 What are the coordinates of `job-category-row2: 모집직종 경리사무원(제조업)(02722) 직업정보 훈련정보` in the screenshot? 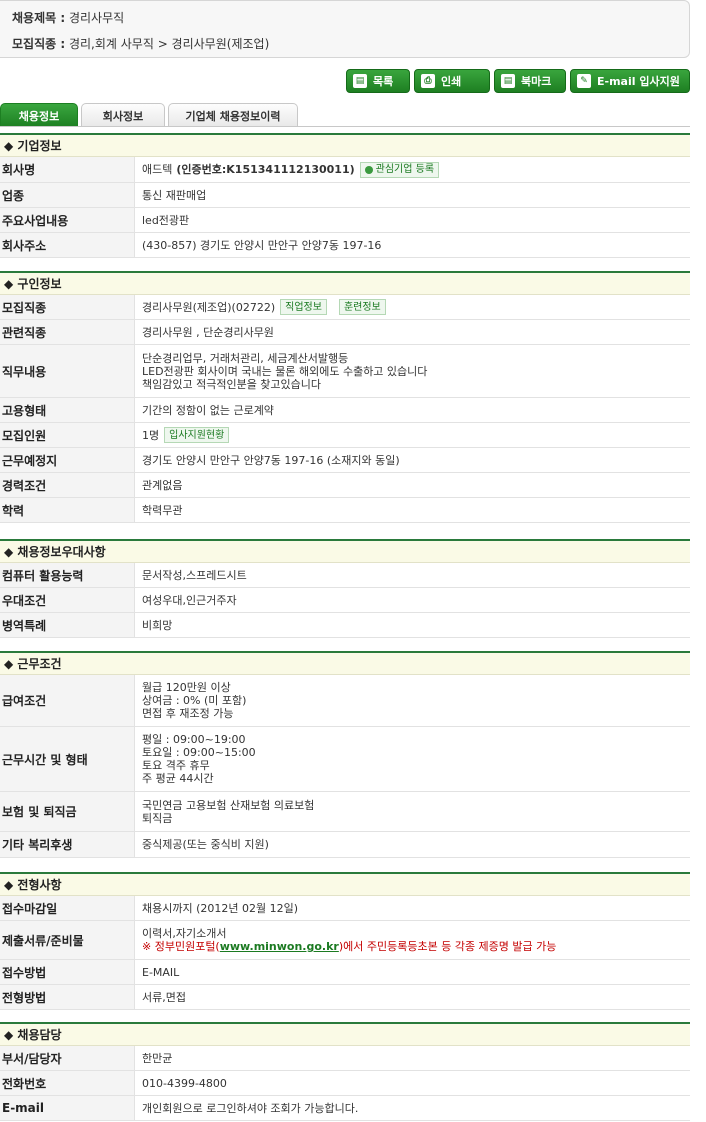 It's located at (345, 307).